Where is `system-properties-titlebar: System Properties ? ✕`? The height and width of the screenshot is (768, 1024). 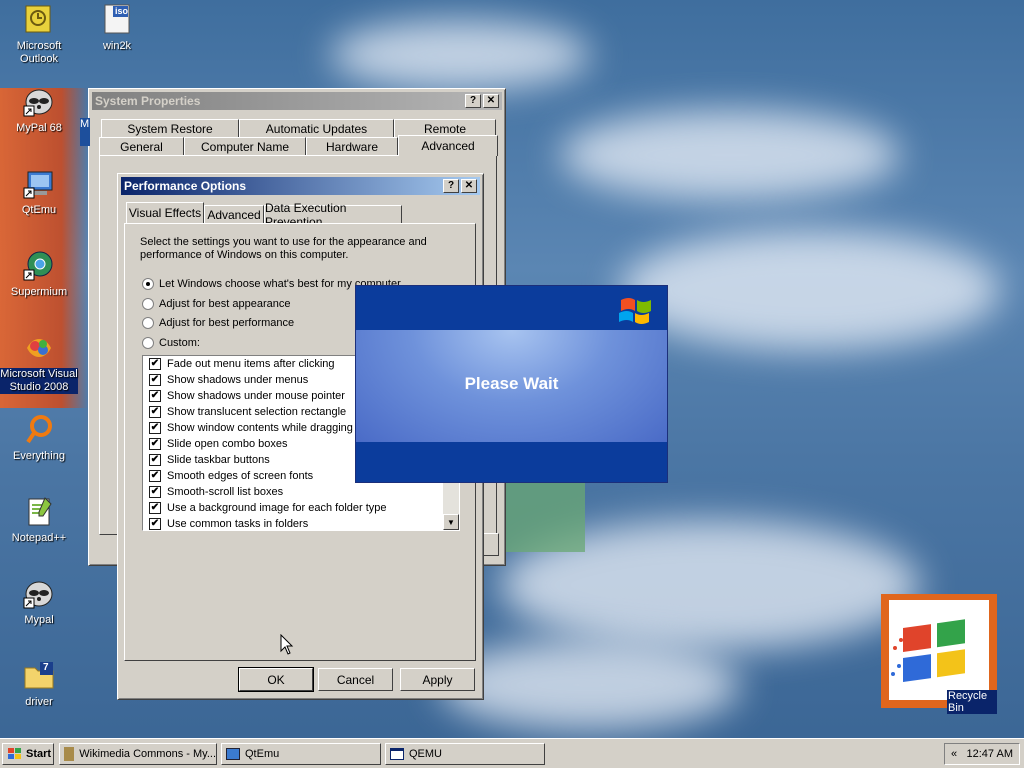 system-properties-titlebar: System Properties ? ✕ is located at coordinates (297, 101).